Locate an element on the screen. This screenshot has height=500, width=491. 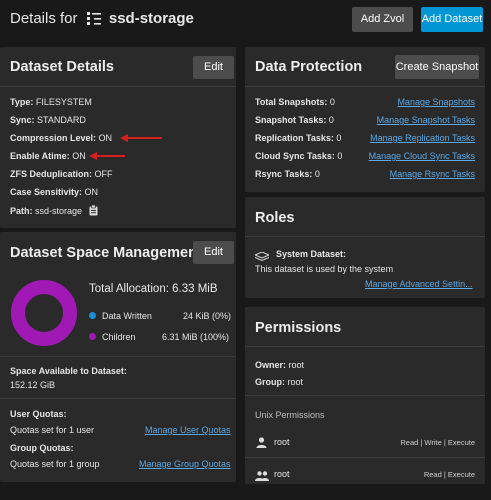
total-allocation: Total Allocation: 6.33 MiB is located at coordinates (153, 289).